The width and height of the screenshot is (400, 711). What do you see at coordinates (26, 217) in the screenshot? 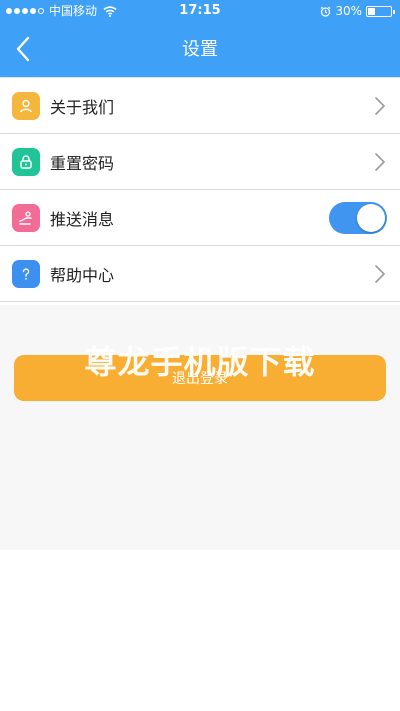
I see `push-icon` at bounding box center [26, 217].